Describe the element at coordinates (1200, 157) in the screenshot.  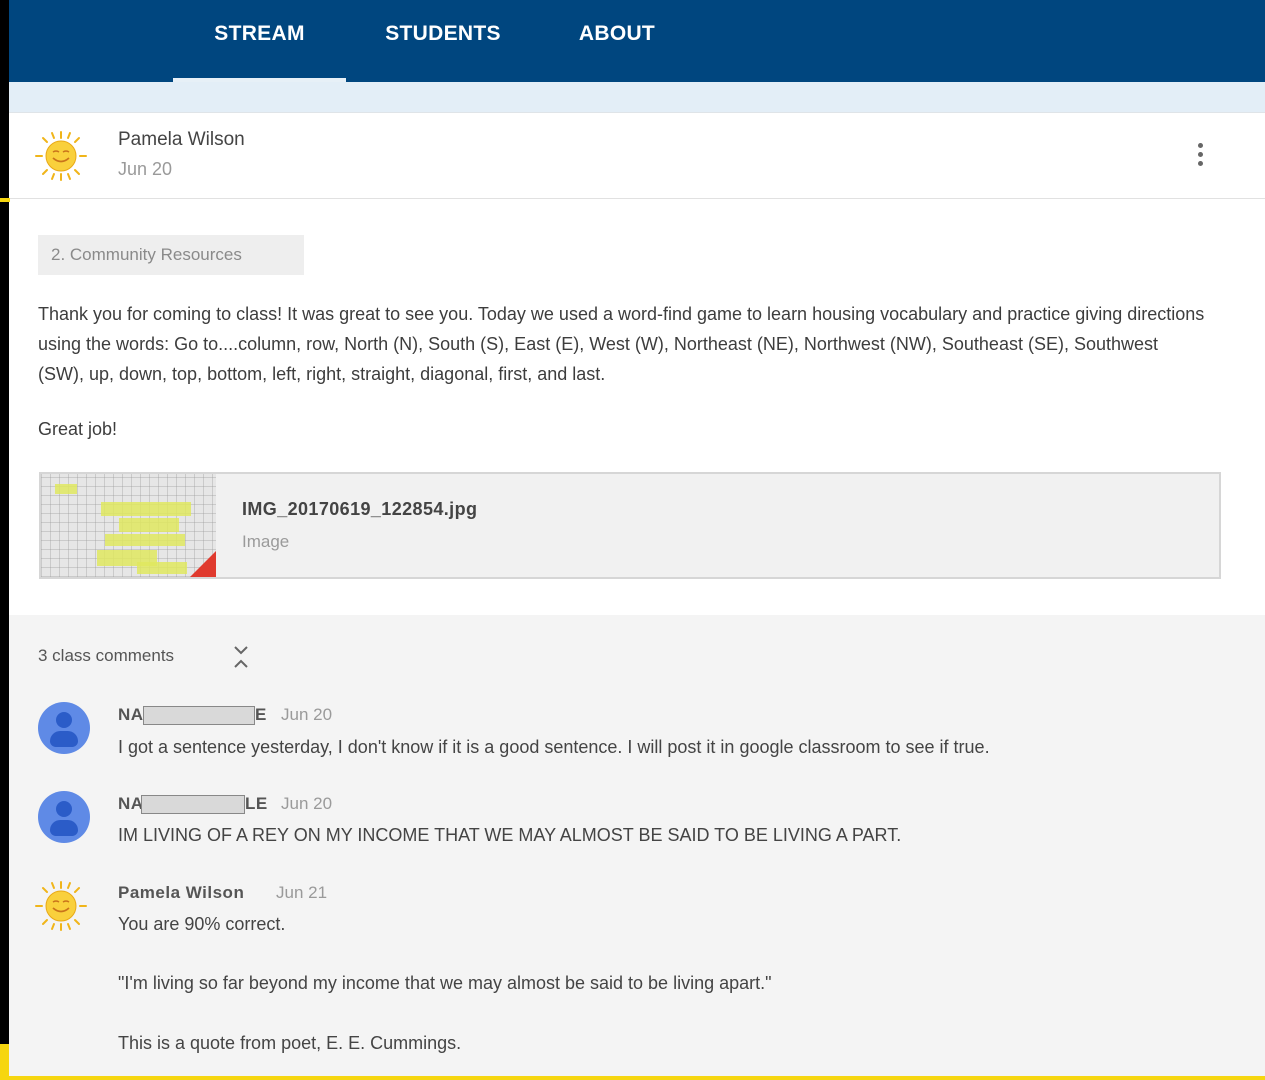
I see `more-vert-icon` at that location.